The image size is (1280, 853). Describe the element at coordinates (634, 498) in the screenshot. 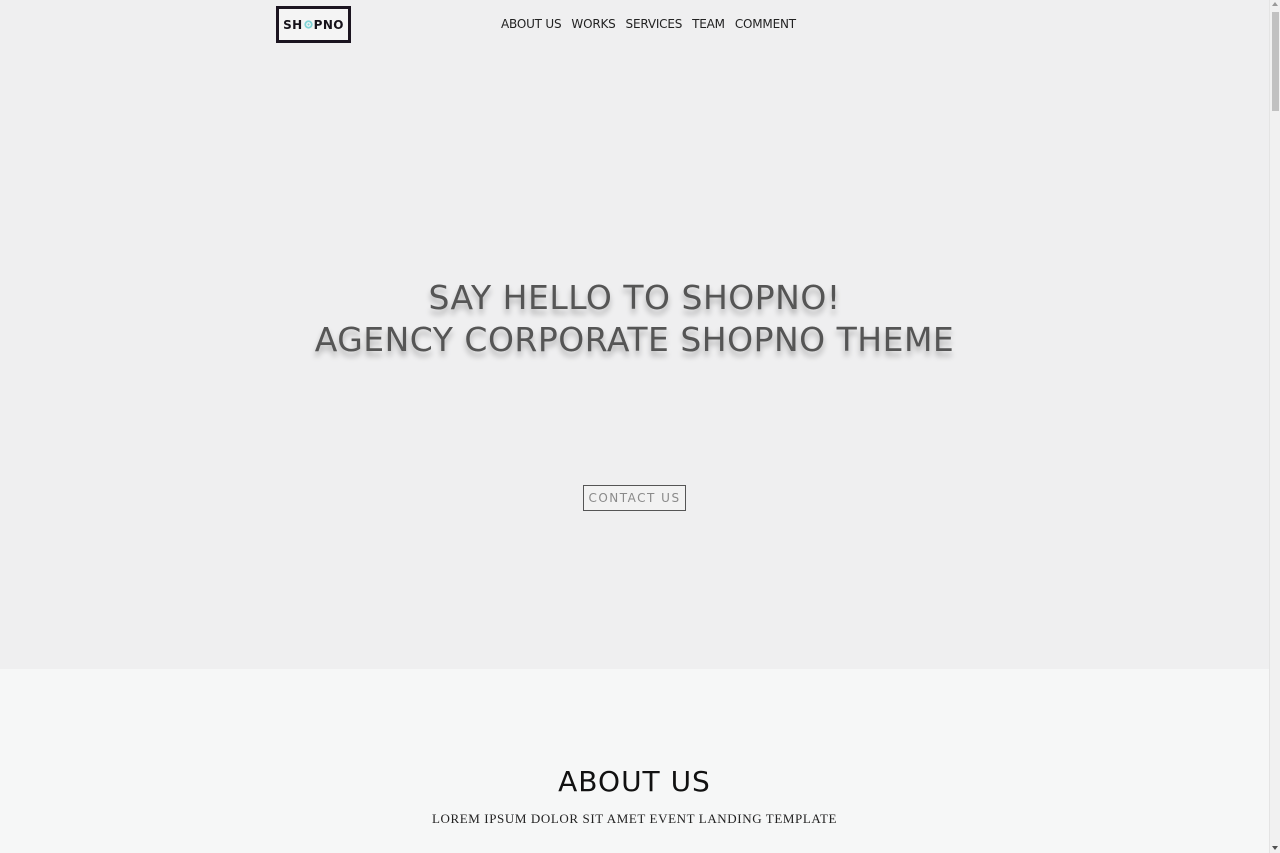

I see `contact-us-button: CONTACT US` at that location.